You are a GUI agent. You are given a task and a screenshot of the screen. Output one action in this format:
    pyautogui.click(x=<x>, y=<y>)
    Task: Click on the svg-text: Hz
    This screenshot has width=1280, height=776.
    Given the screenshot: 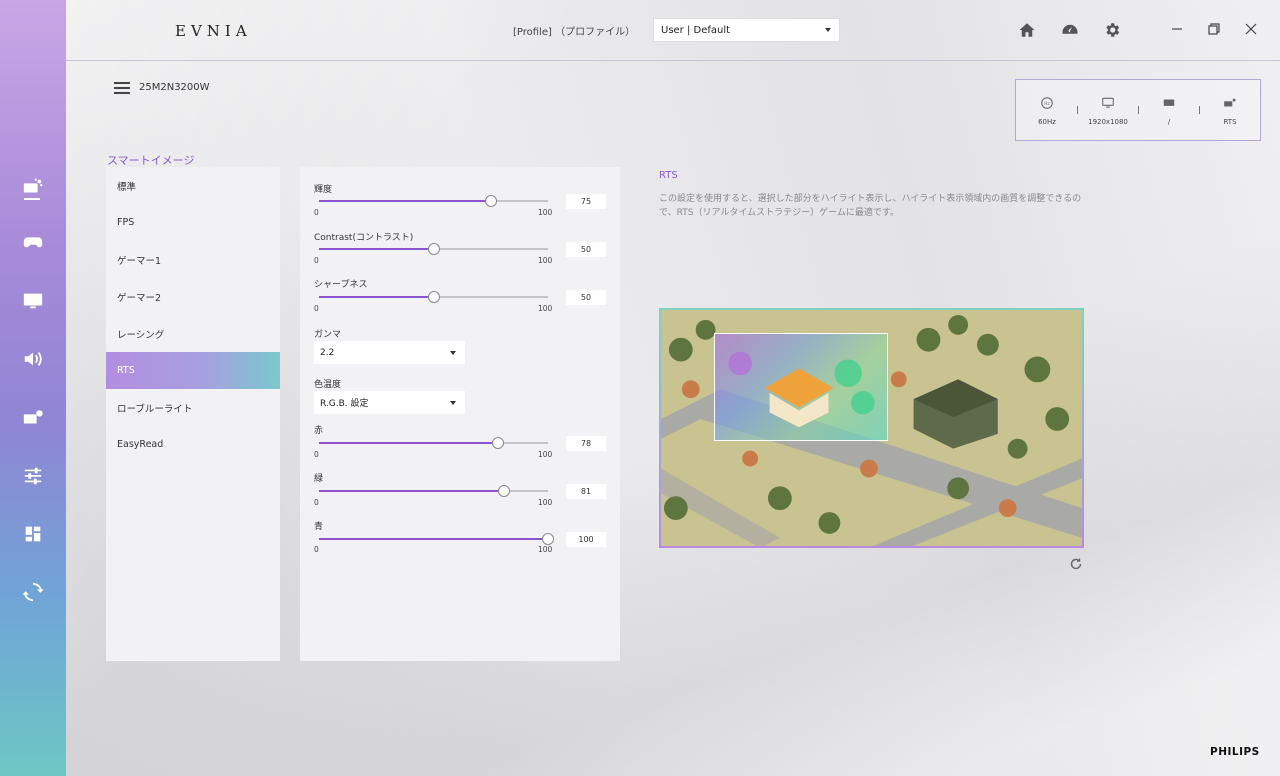 What is the action you would take?
    pyautogui.click(x=1046, y=103)
    